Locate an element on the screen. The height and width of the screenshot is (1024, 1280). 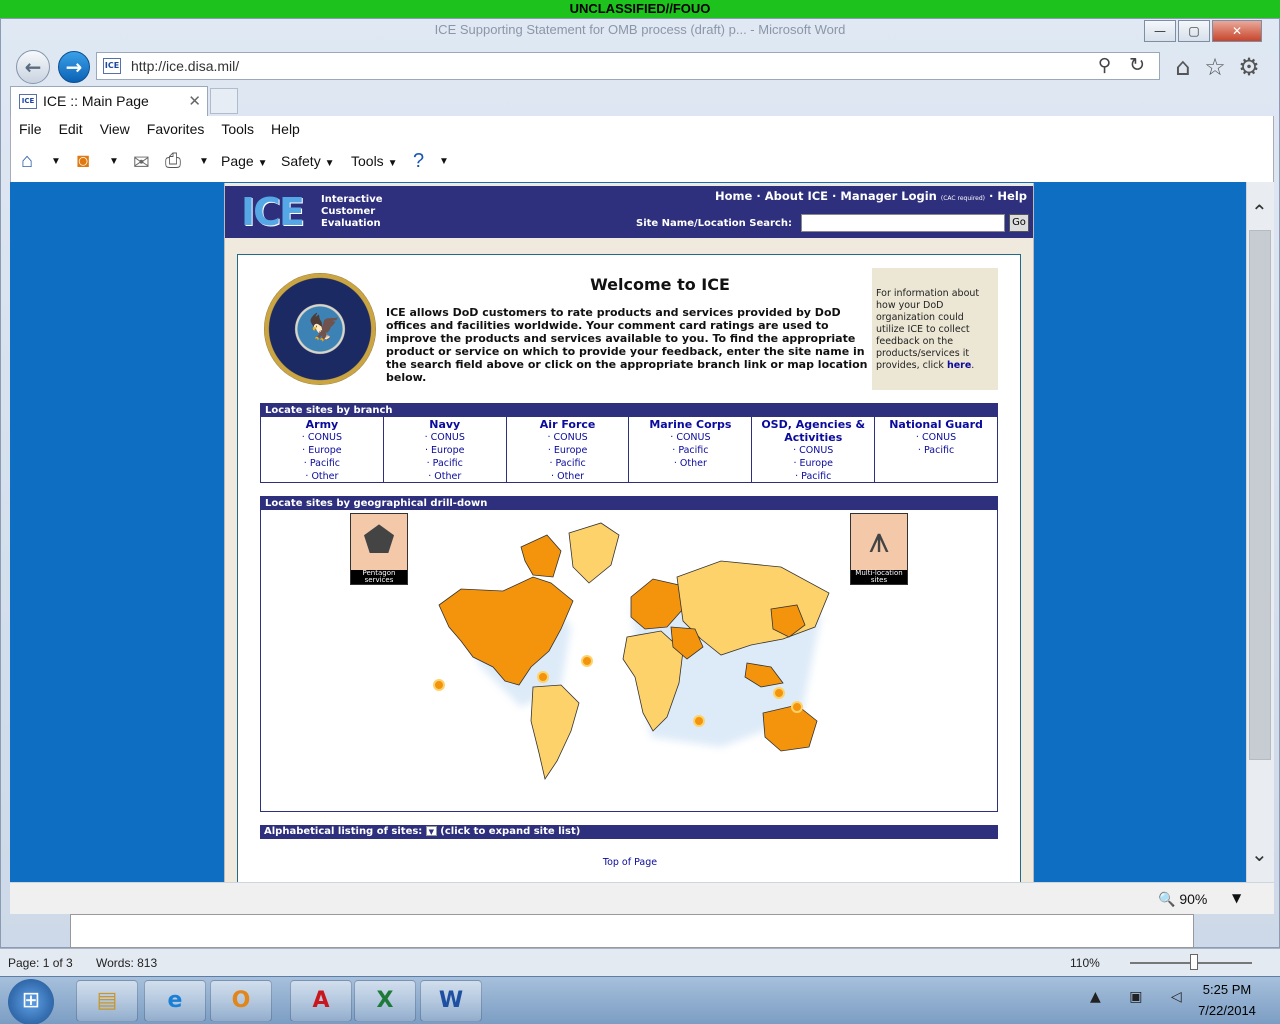
gear-icon: ⚙ is located at coordinates (1249, 67).